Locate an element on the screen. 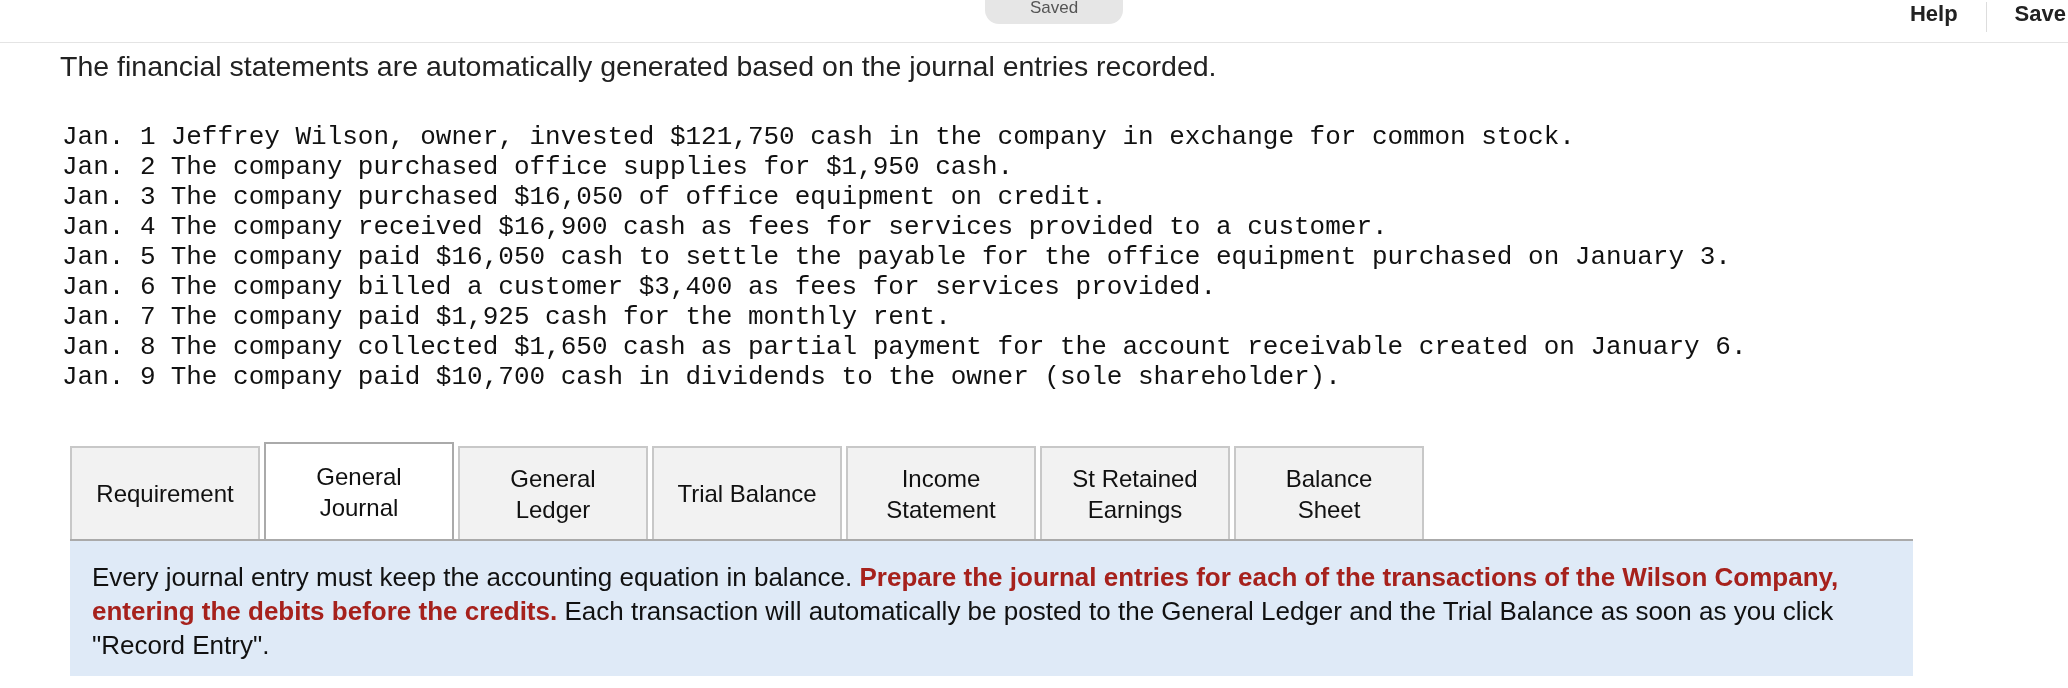  tab: General Journal is located at coordinates (359, 491).